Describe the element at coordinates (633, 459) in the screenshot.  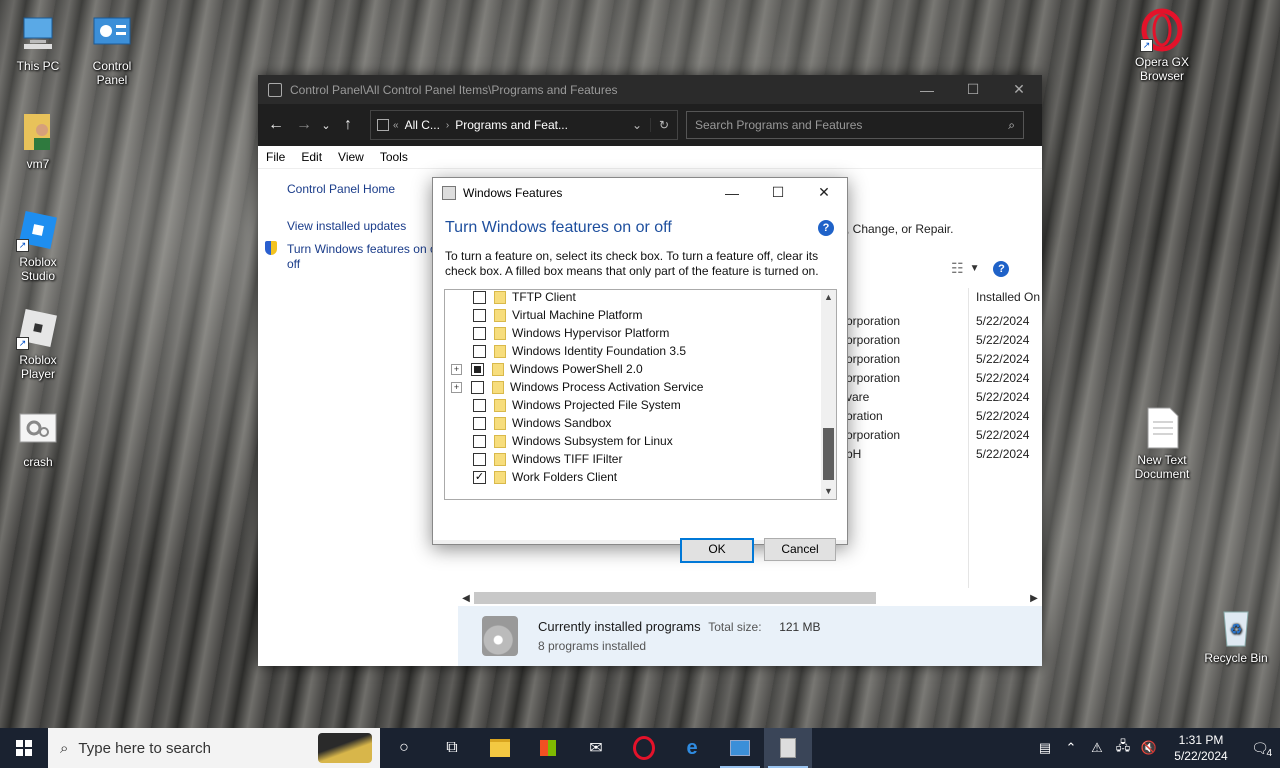
I see `list-item: Windows TIFF IFilter` at that location.